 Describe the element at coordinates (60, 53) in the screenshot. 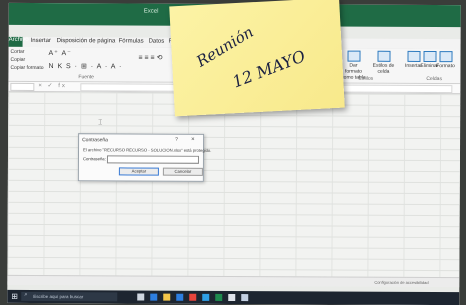

I see `font-size-buttons: A⁺ A⁻` at that location.